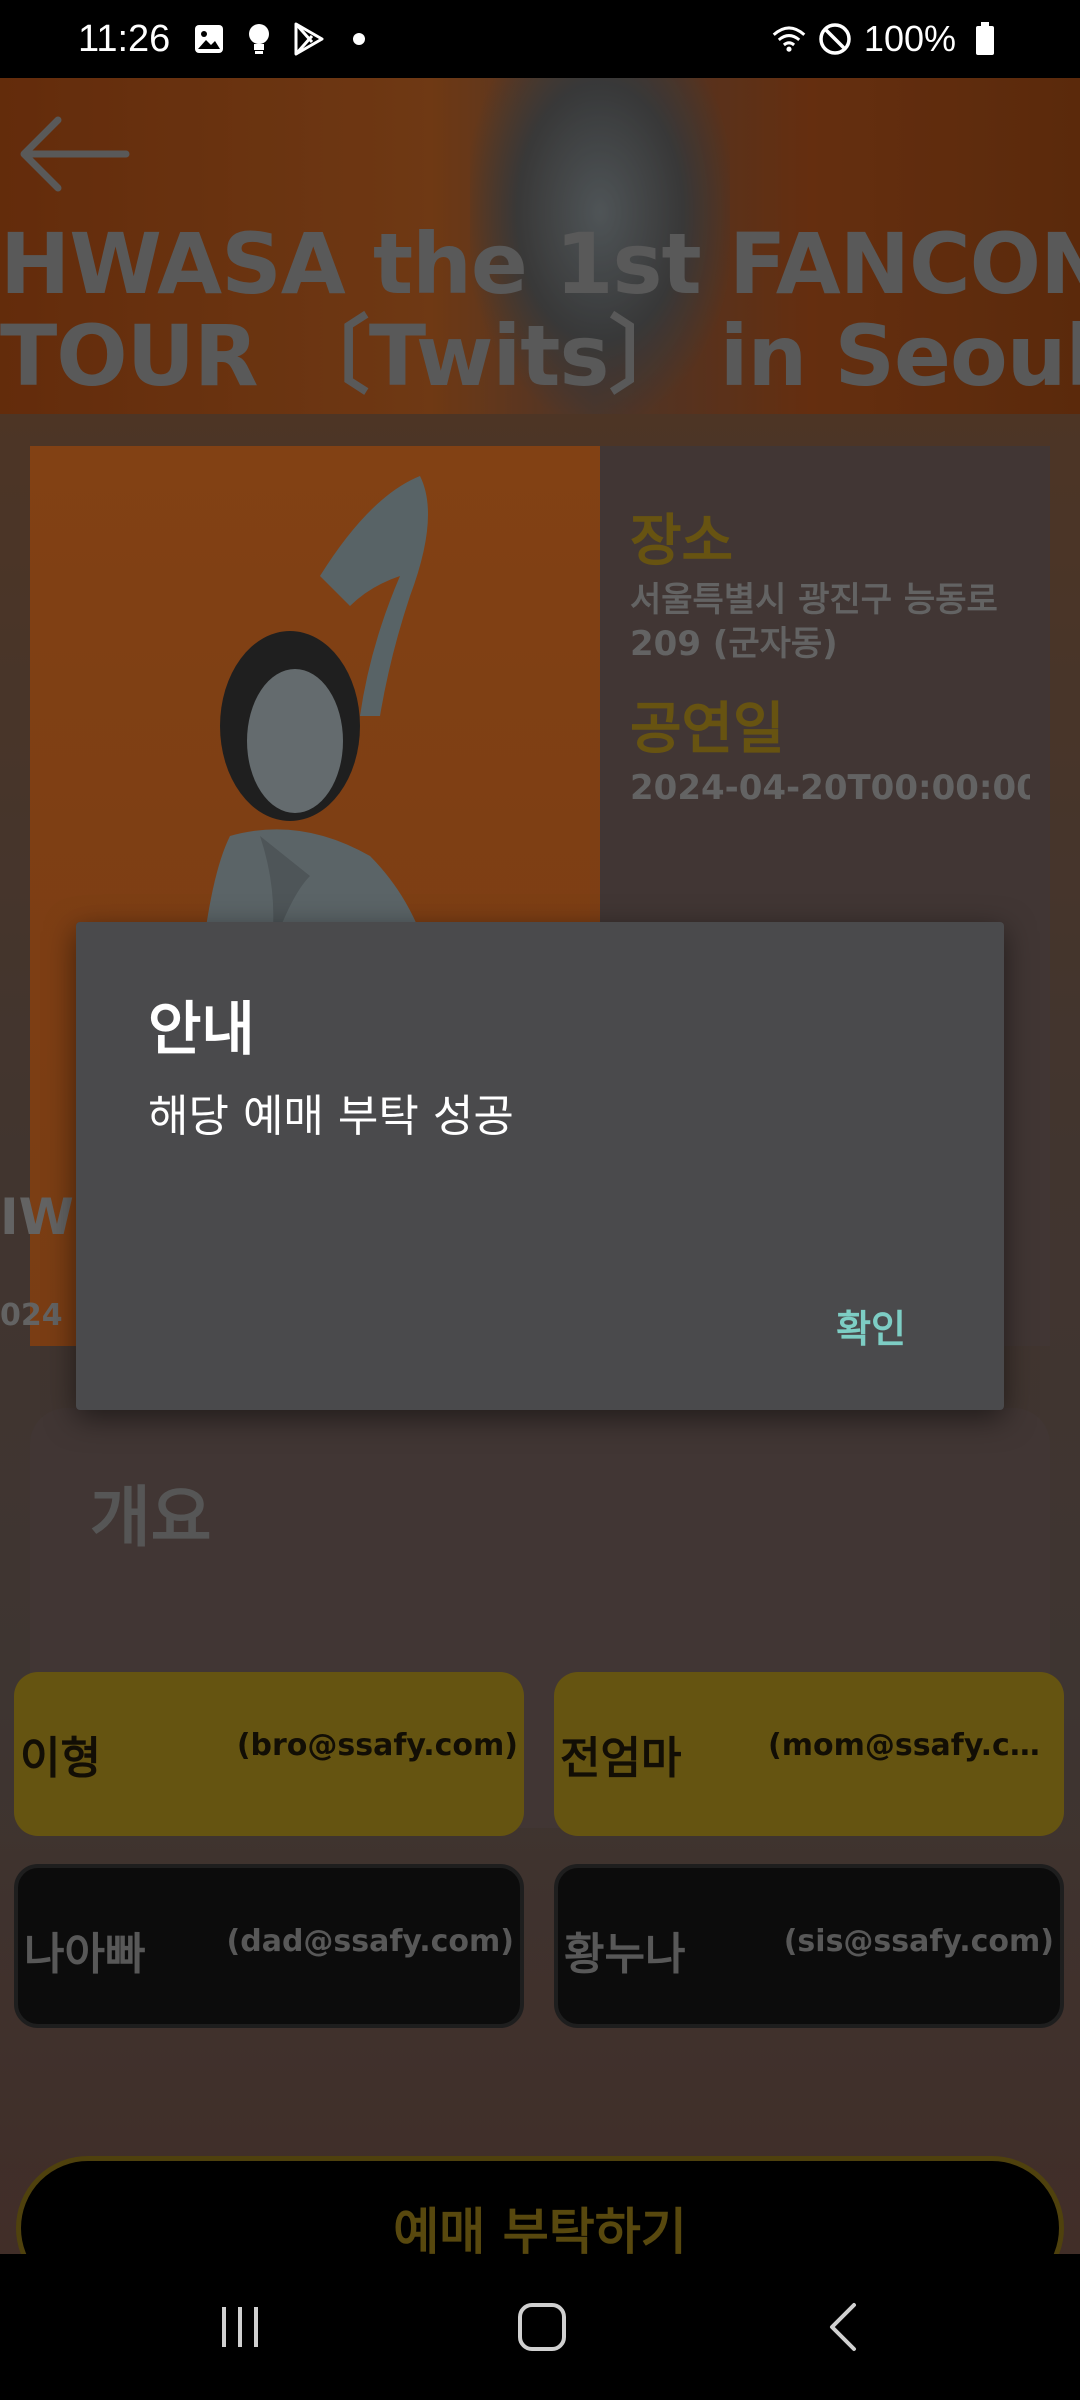 Image resolution: width=1080 pixels, height=2400 pixels. I want to click on battery-percent: 100%, so click(909, 38).